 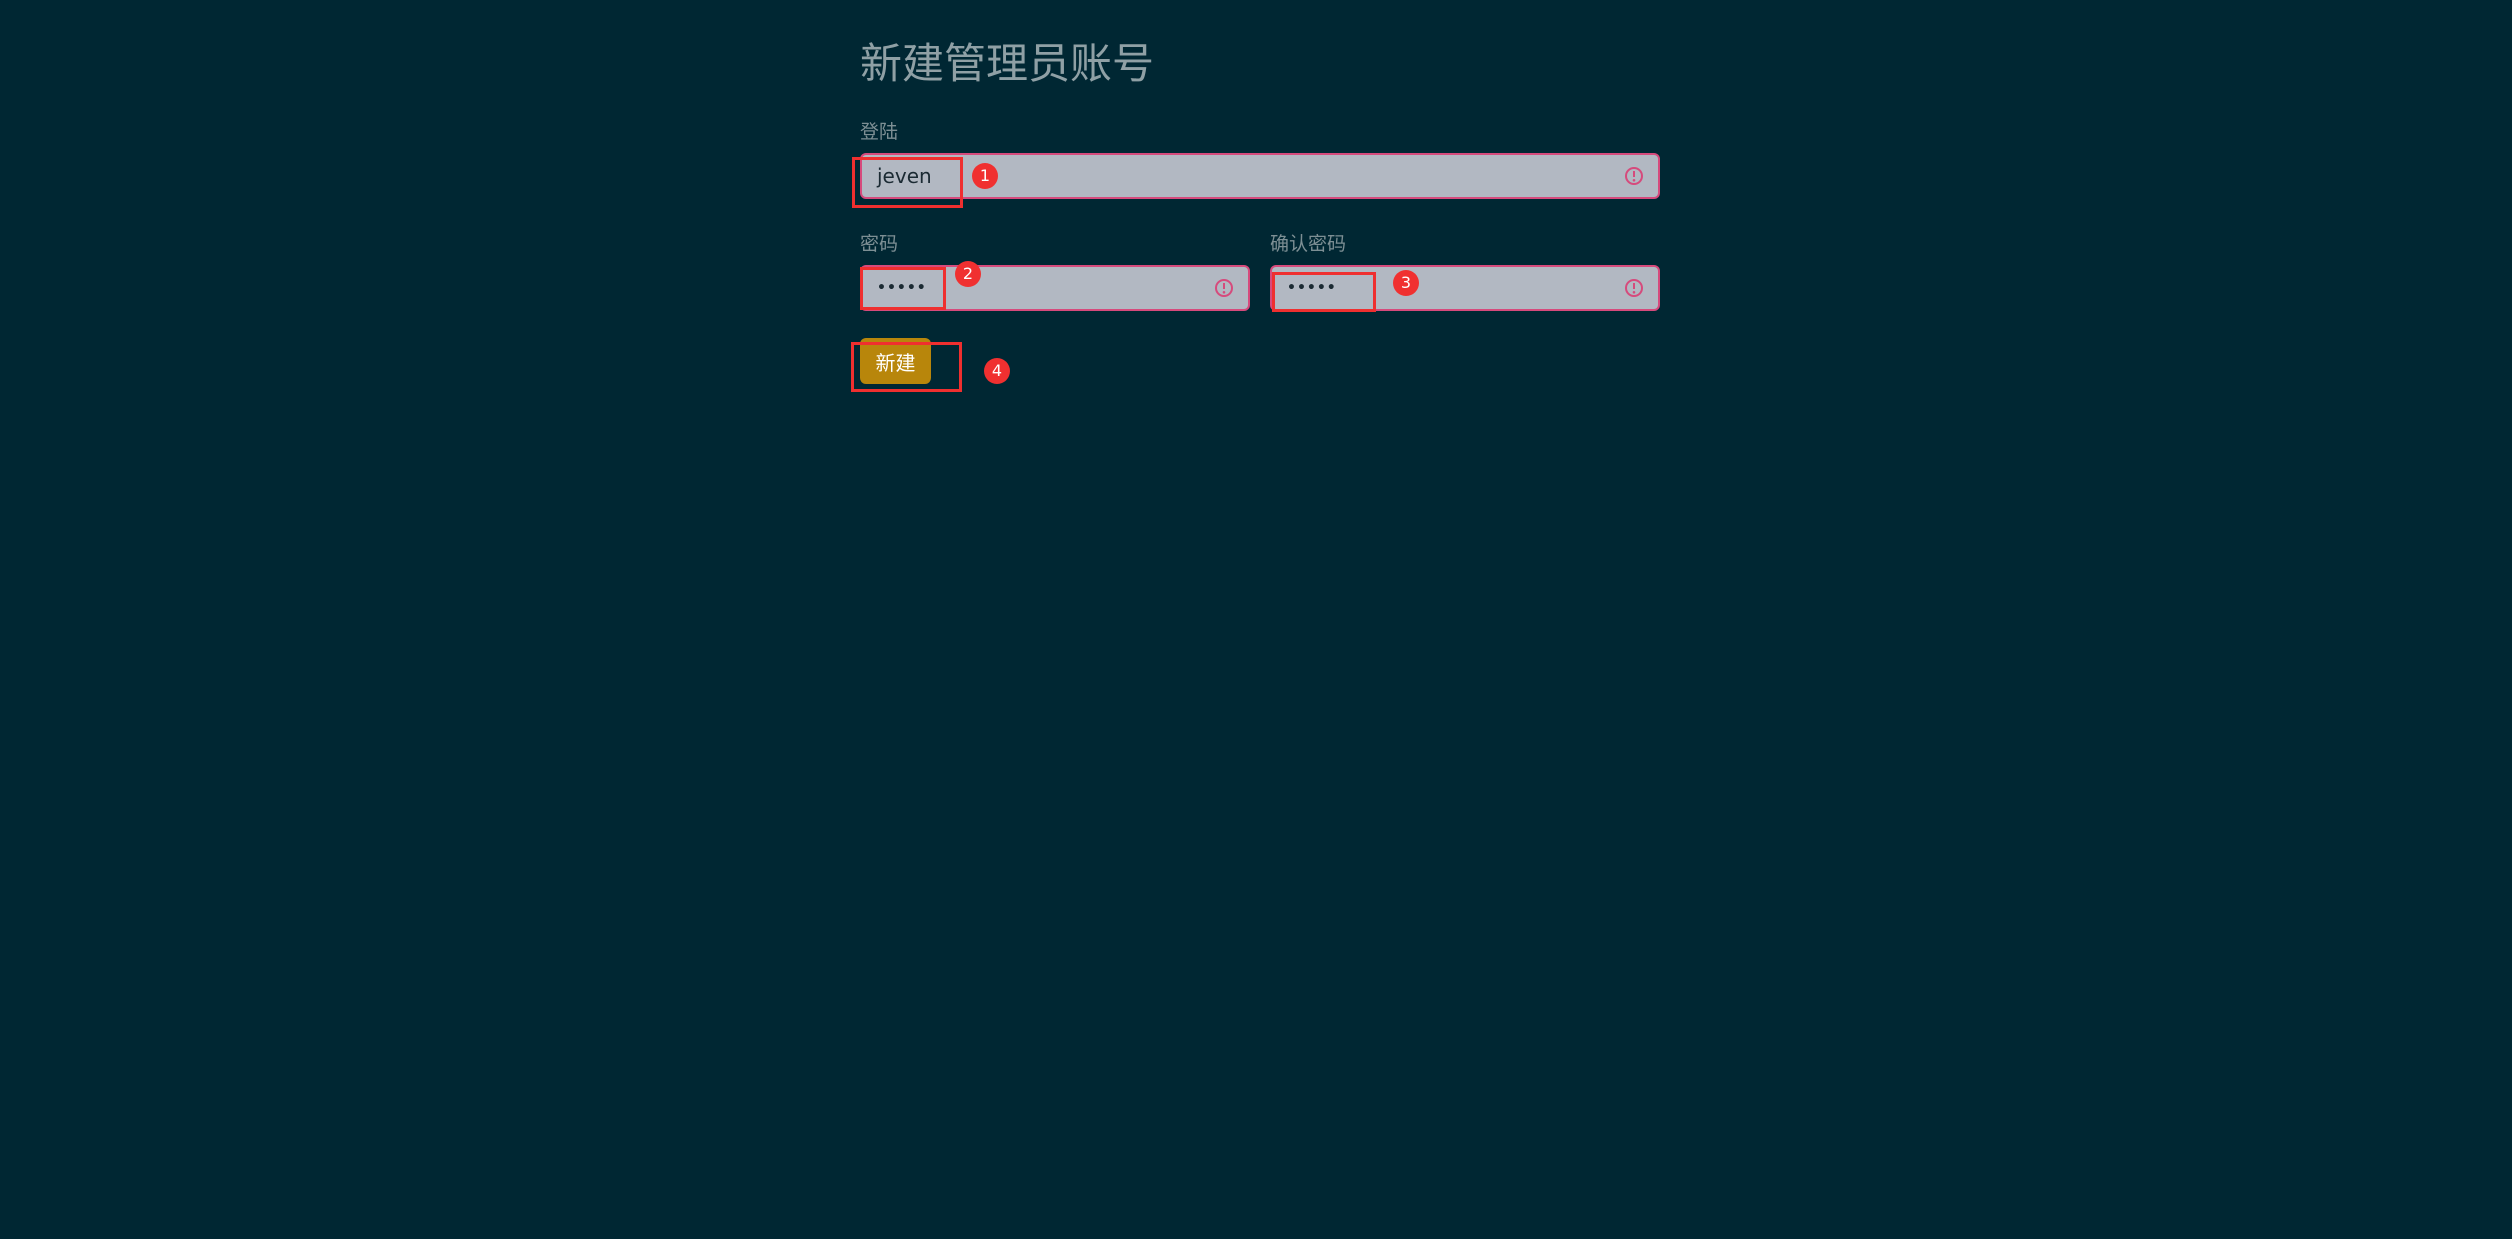 I want to click on confirm-password-label: 确认密码, so click(x=1308, y=244).